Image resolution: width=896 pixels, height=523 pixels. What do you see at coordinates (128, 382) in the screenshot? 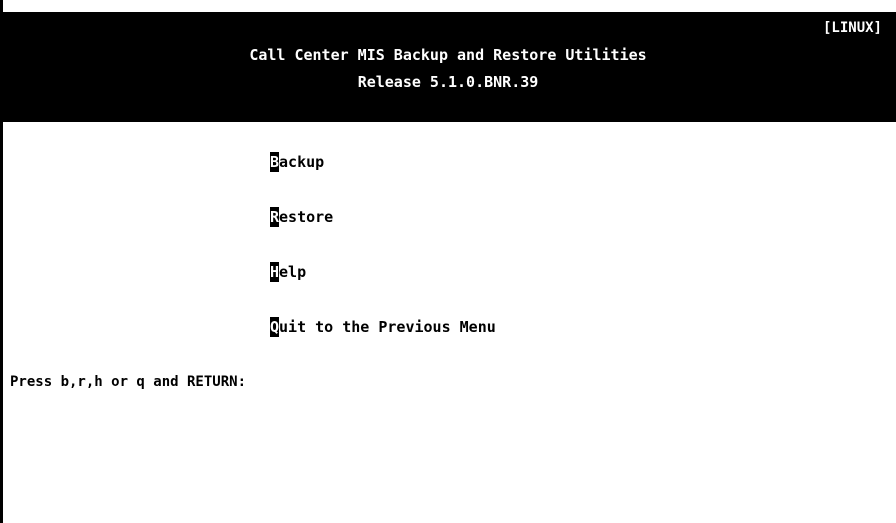
I see `command-prompt: Press b,r,h or q and RETURN:` at bounding box center [128, 382].